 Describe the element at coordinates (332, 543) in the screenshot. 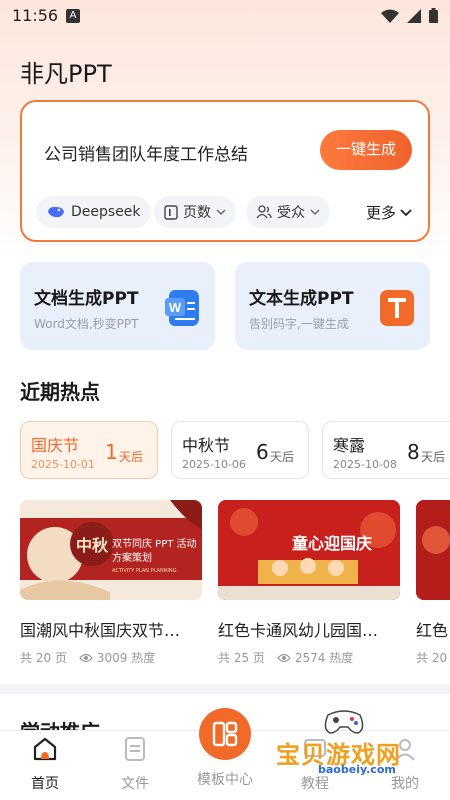

I see `template-thumbnail-text: 童心迎国庆` at that location.